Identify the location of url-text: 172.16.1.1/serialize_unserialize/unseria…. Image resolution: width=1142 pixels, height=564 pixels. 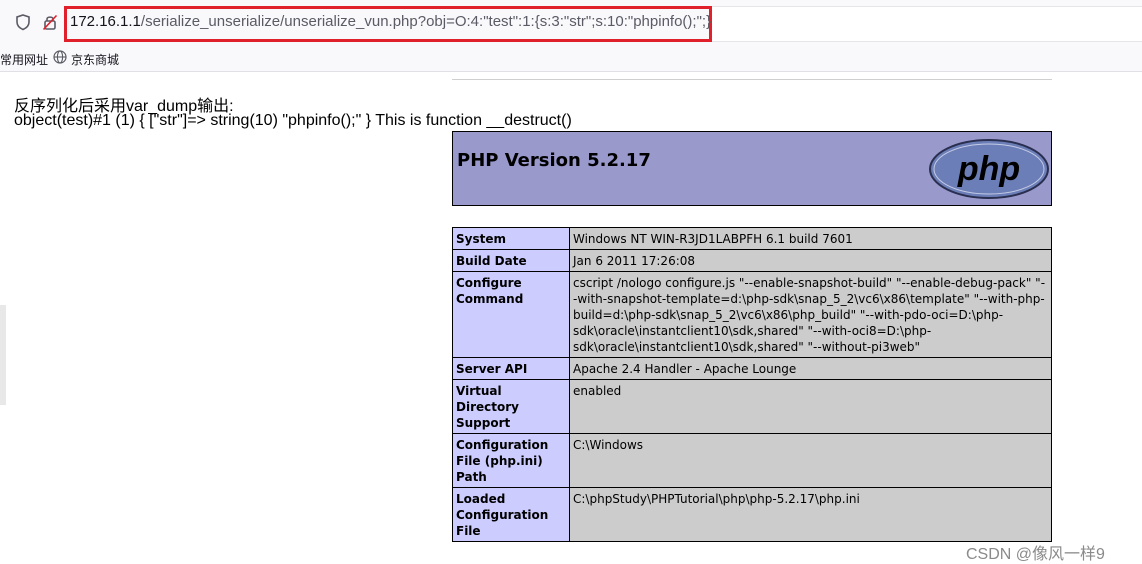
(390, 22).